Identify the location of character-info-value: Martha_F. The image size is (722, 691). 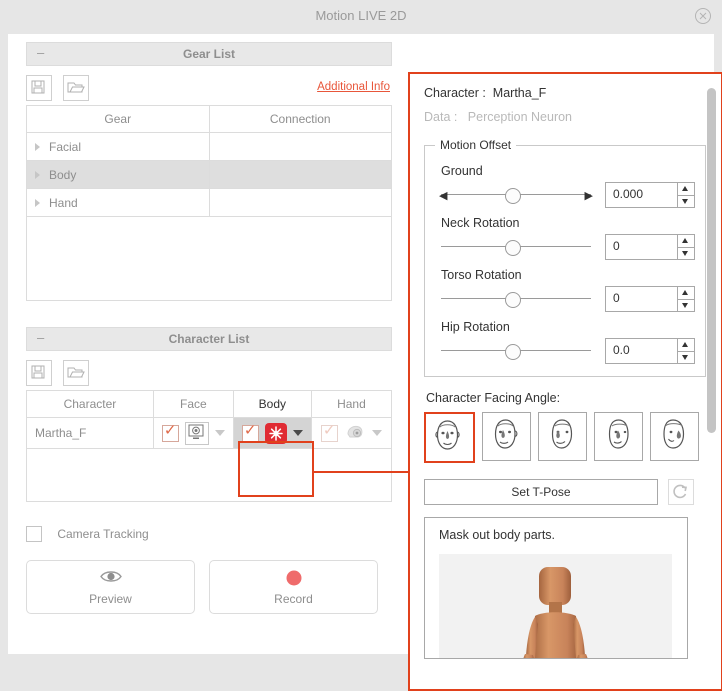
(519, 93).